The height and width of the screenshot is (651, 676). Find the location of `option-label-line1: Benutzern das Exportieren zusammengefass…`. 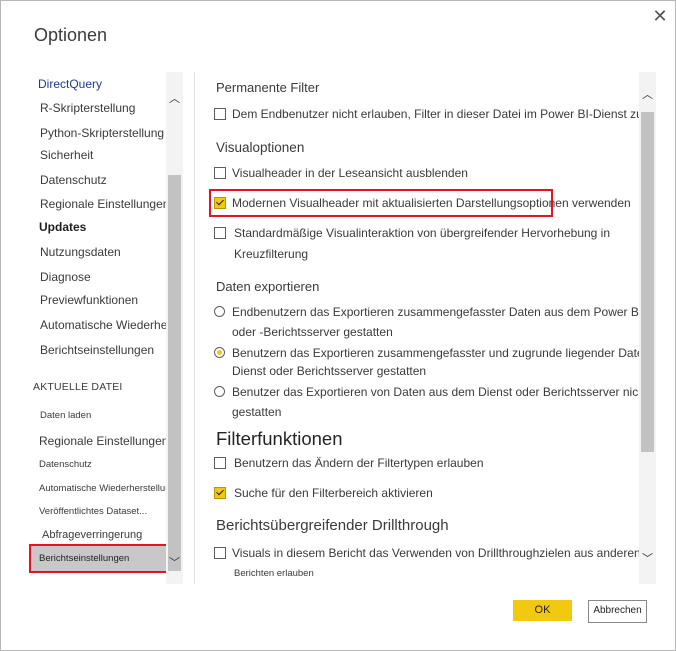

option-label-line1: Benutzern das Exportieren zusammengefass… is located at coordinates (435, 353).